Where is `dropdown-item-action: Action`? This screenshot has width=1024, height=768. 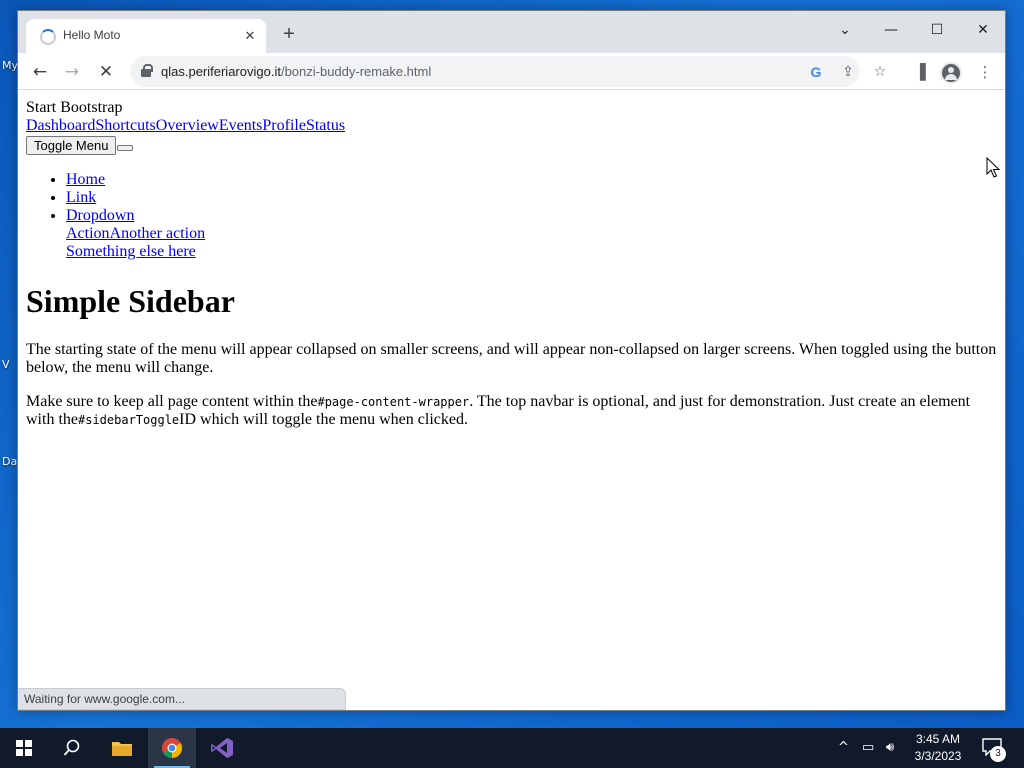
dropdown-item-action: Action is located at coordinates (88, 233).